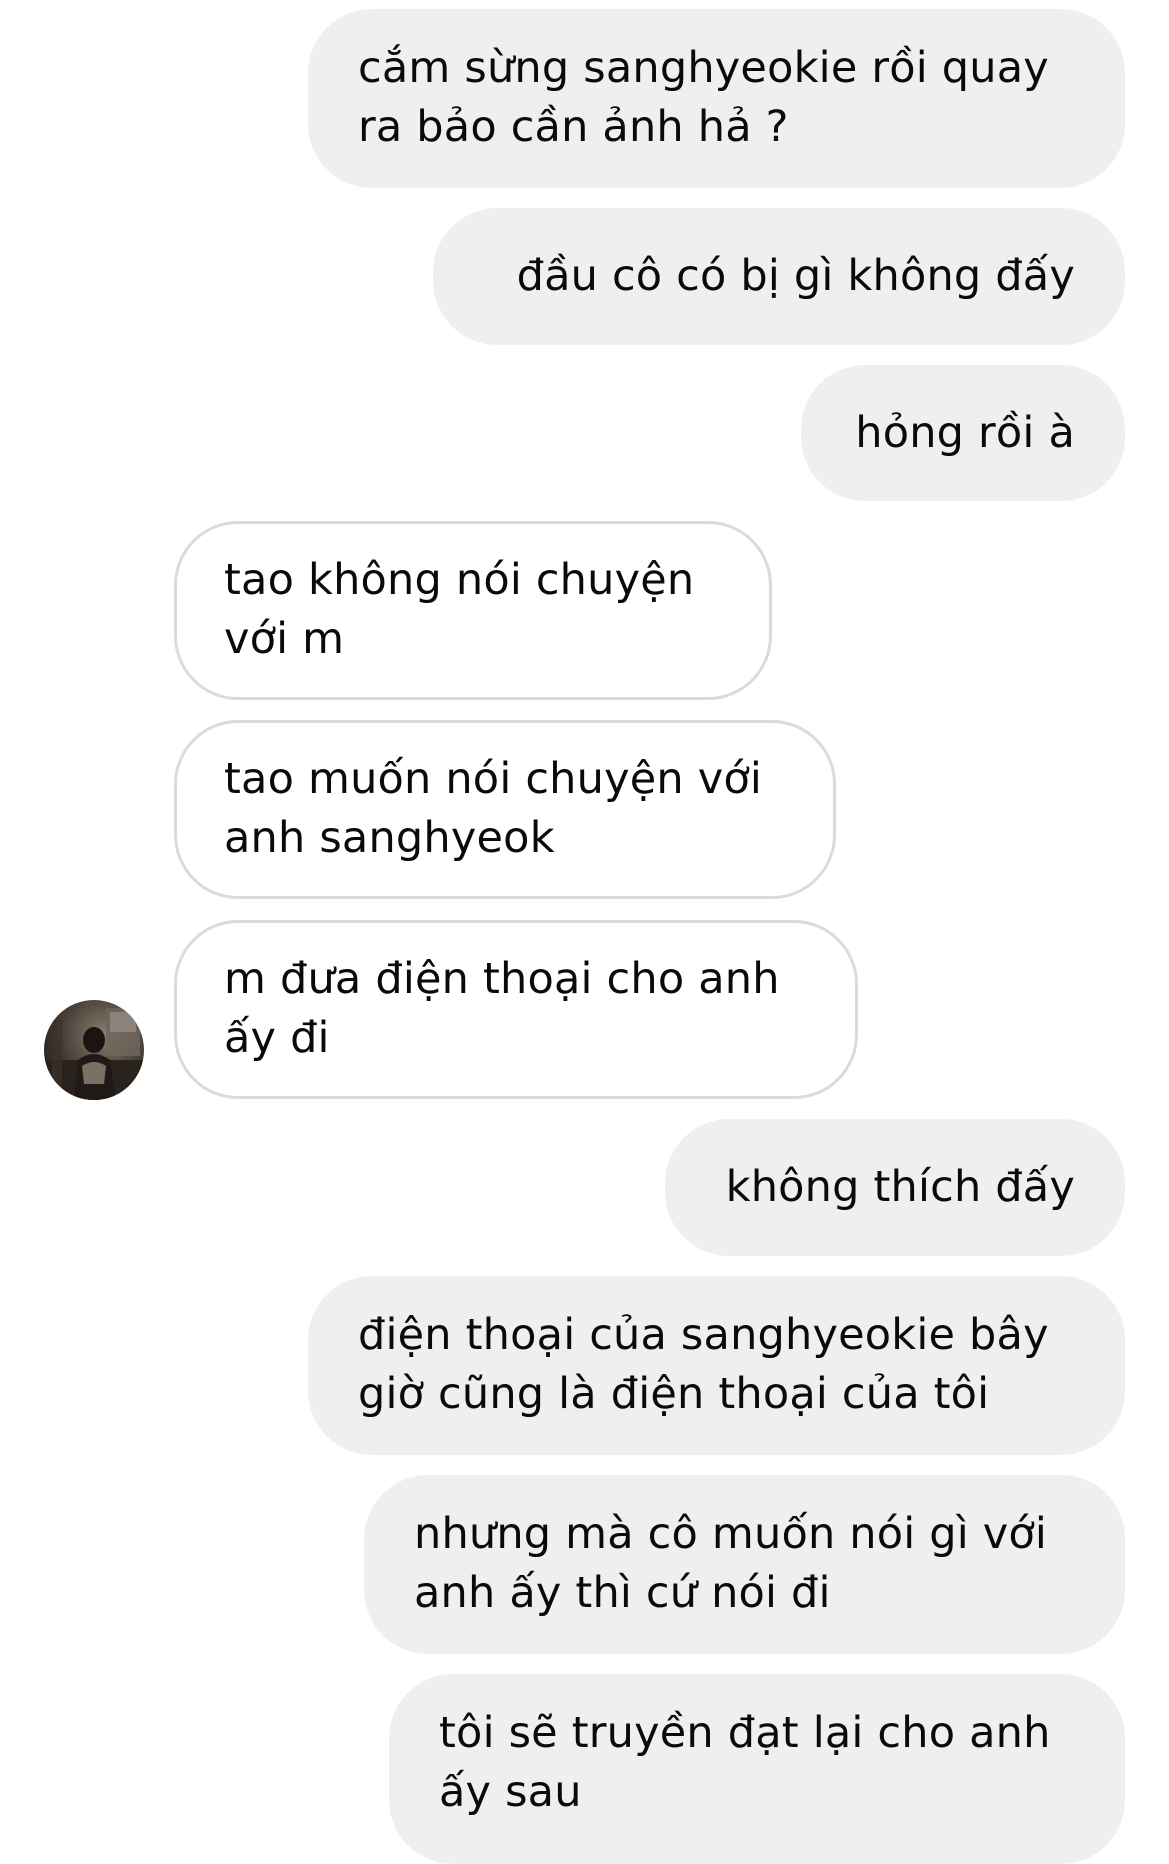 The height and width of the screenshot is (1864, 1169). What do you see at coordinates (963, 433) in the screenshot?
I see `outgoing-message-bubble: hỏng rồi à` at bounding box center [963, 433].